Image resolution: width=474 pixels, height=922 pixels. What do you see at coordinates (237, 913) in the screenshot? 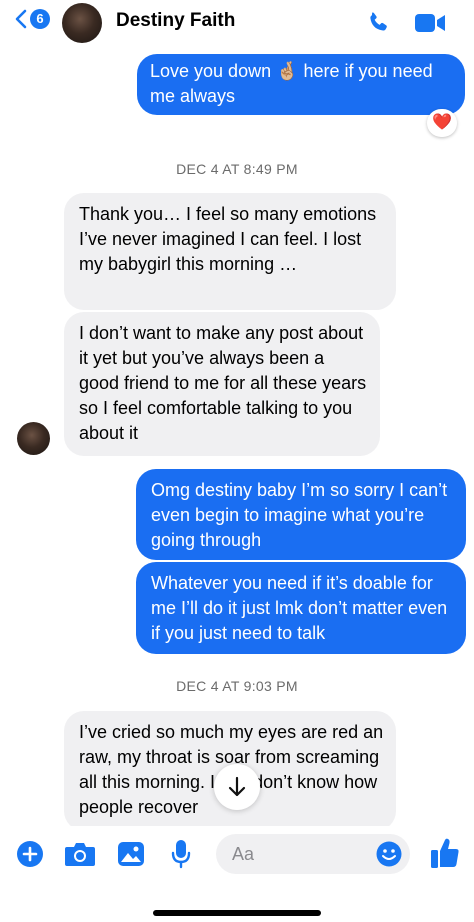
I see `home-indicator` at bounding box center [237, 913].